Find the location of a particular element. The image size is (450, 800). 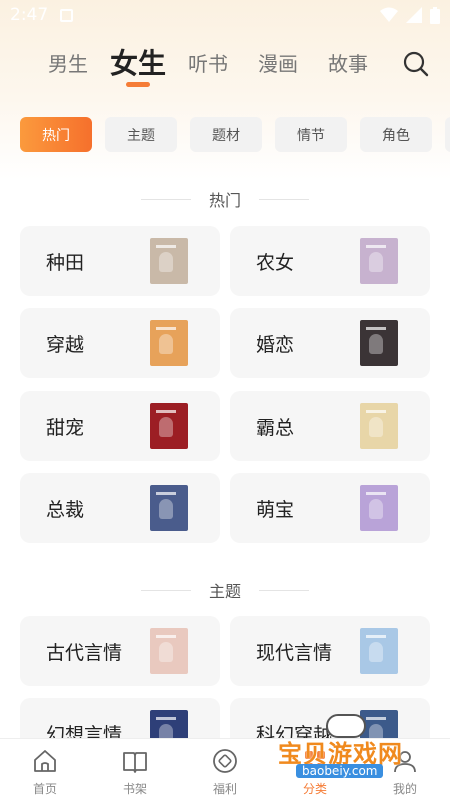

nav-label: 书架 is located at coordinates (134, 789).